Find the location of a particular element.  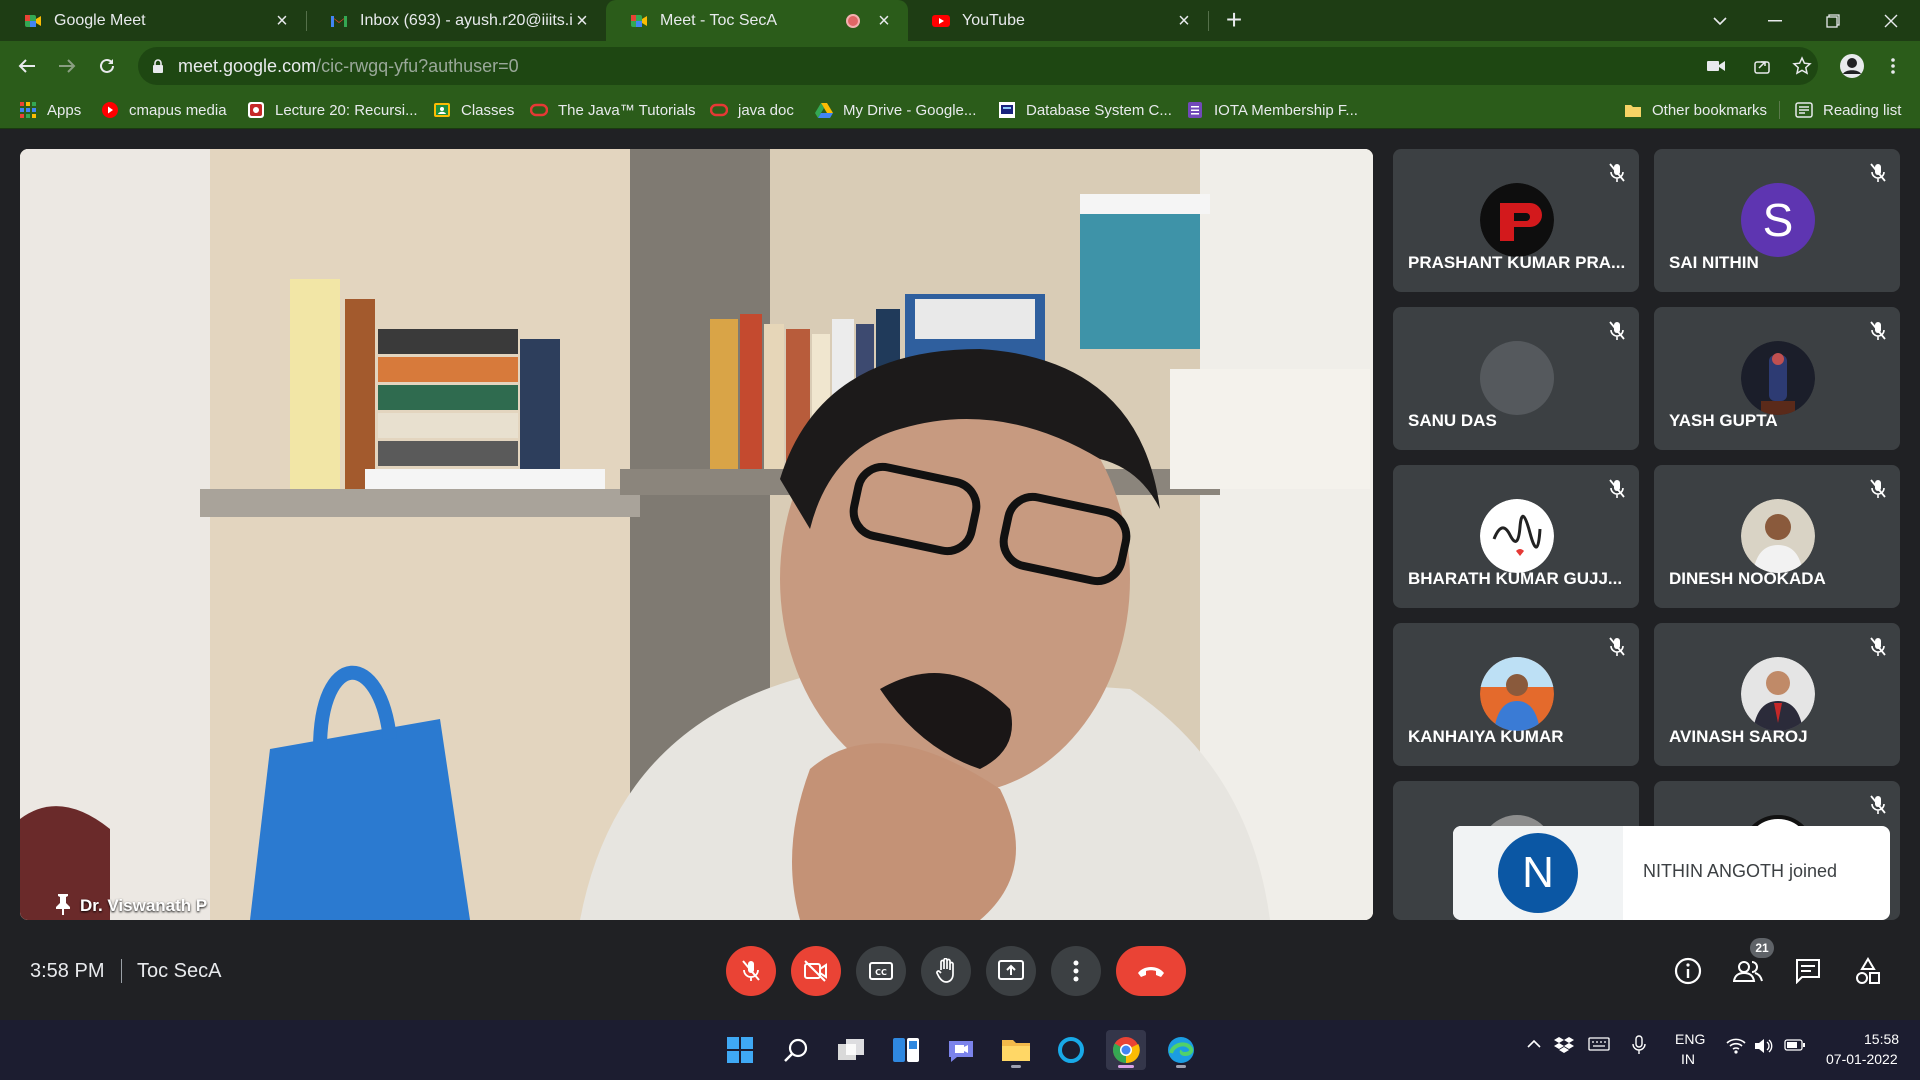

toast-avatar: N is located at coordinates (1538, 873).